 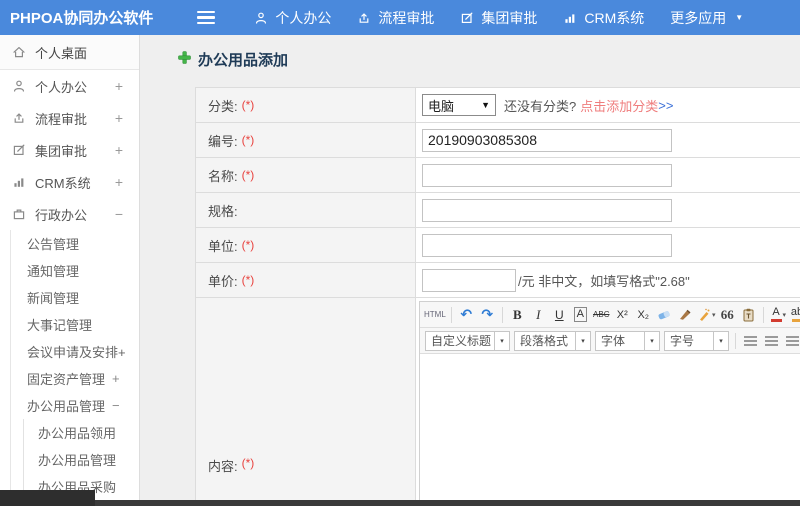 What do you see at coordinates (559, 314) in the screenshot?
I see `underline-button: U` at bounding box center [559, 314].